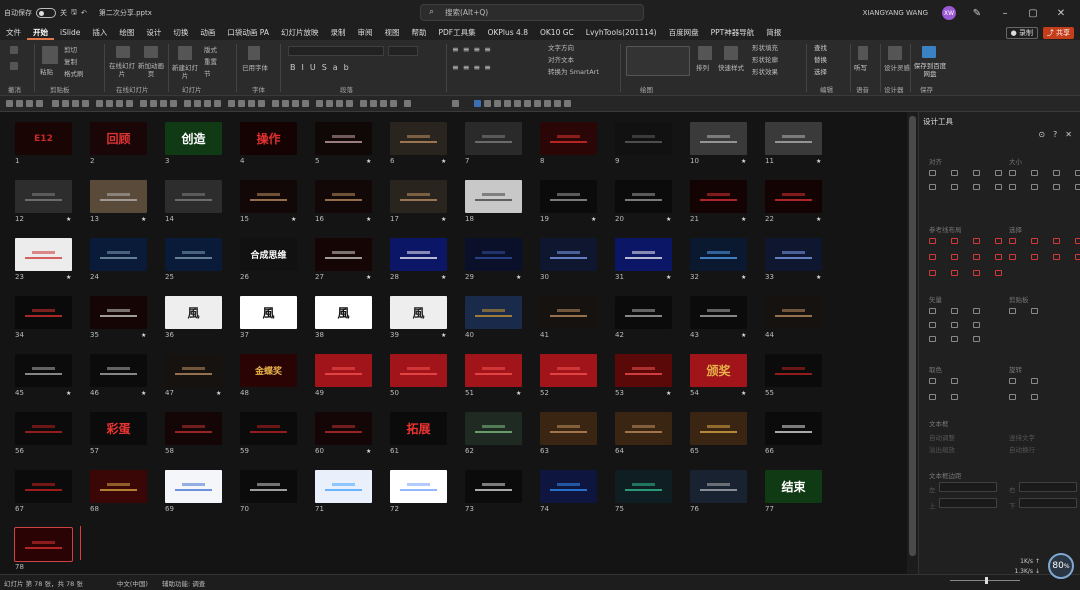  What do you see at coordinates (322, 68) in the screenshot?
I see `font-style-buttons: BIUSab` at bounding box center [322, 68].